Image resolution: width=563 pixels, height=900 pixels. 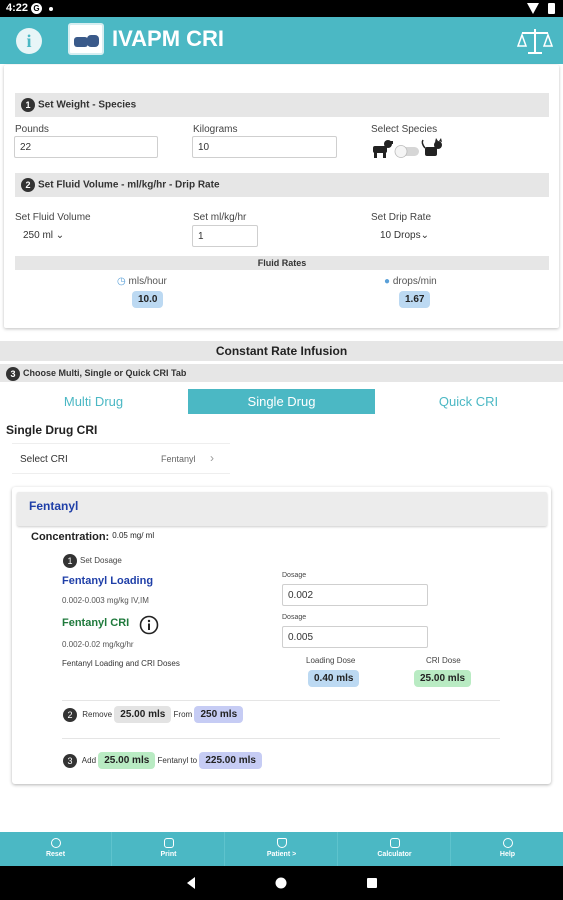 What do you see at coordinates (507, 854) in the screenshot?
I see `help-label: Help` at bounding box center [507, 854].